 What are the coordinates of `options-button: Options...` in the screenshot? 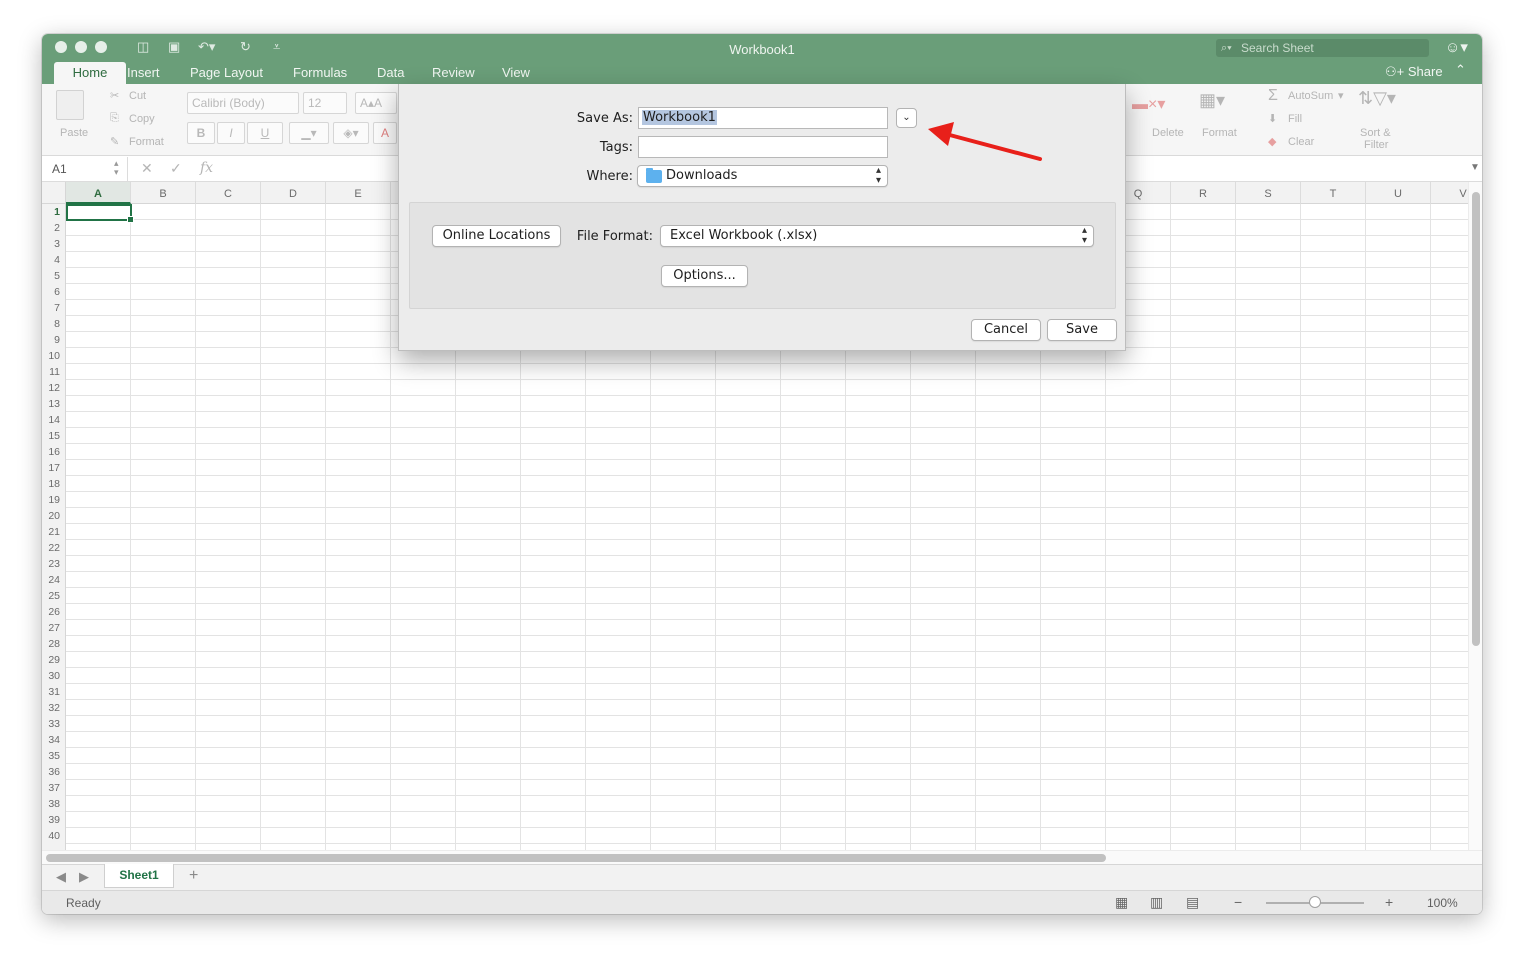 It's located at (704, 276).